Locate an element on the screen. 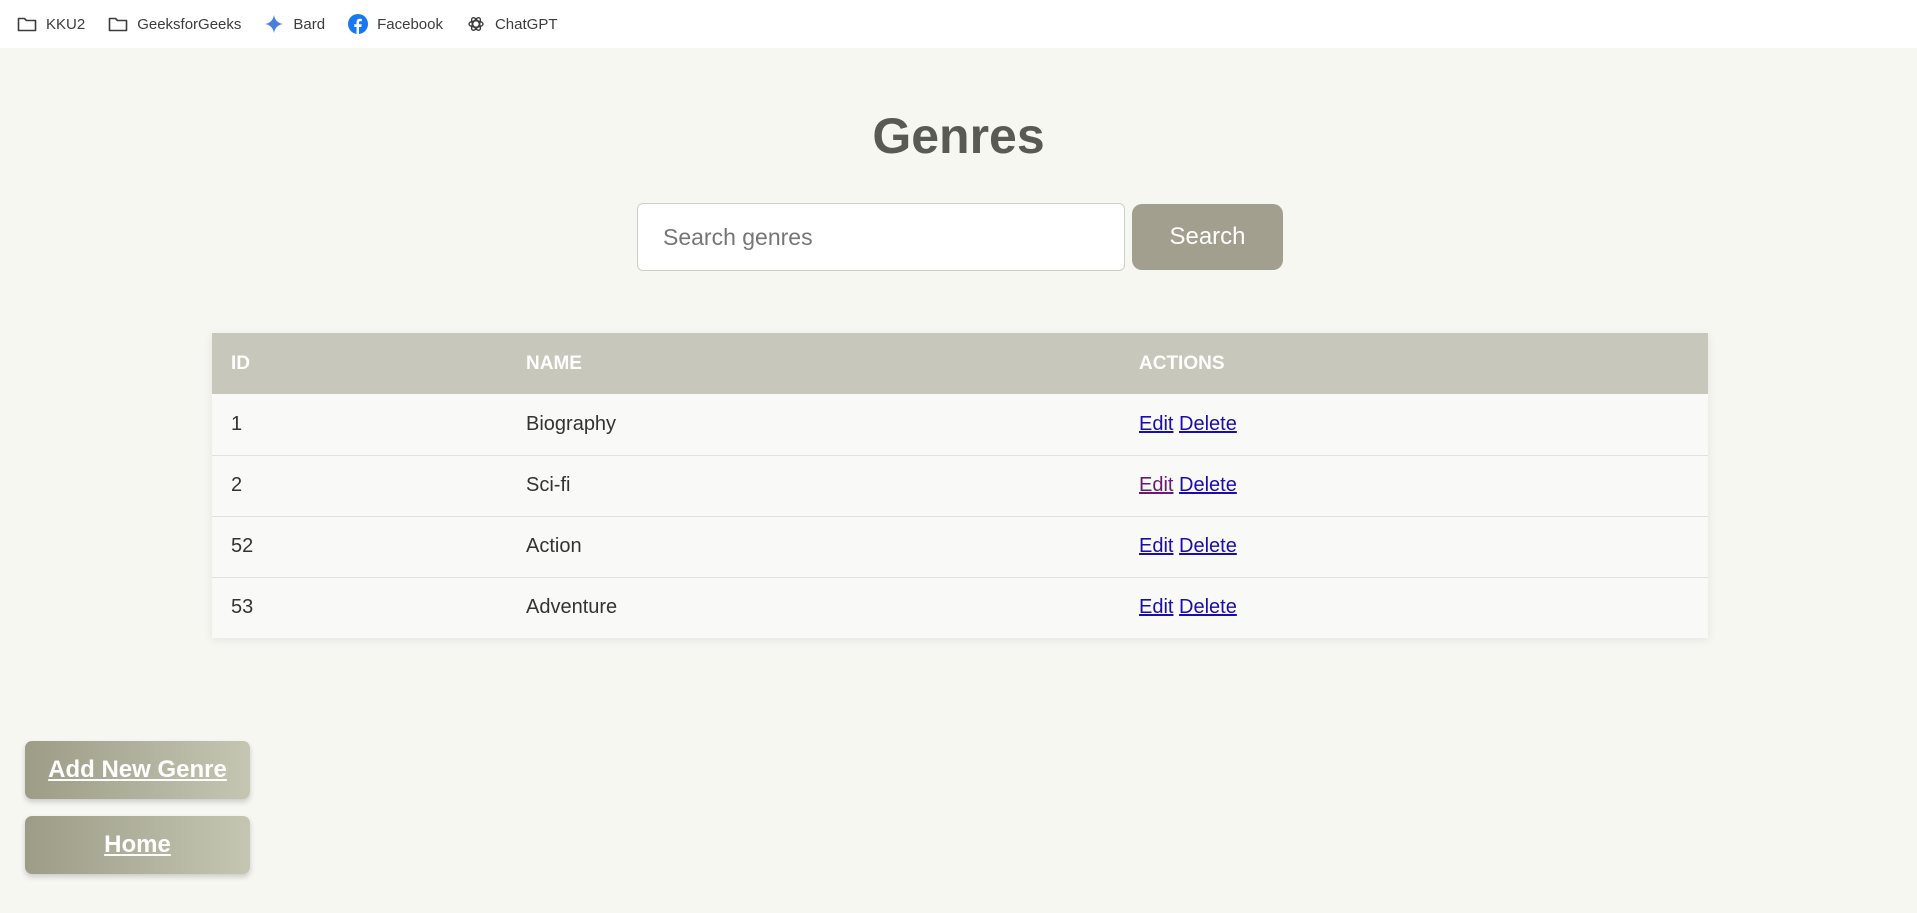  bookmark-bard: Bard is located at coordinates (294, 24).